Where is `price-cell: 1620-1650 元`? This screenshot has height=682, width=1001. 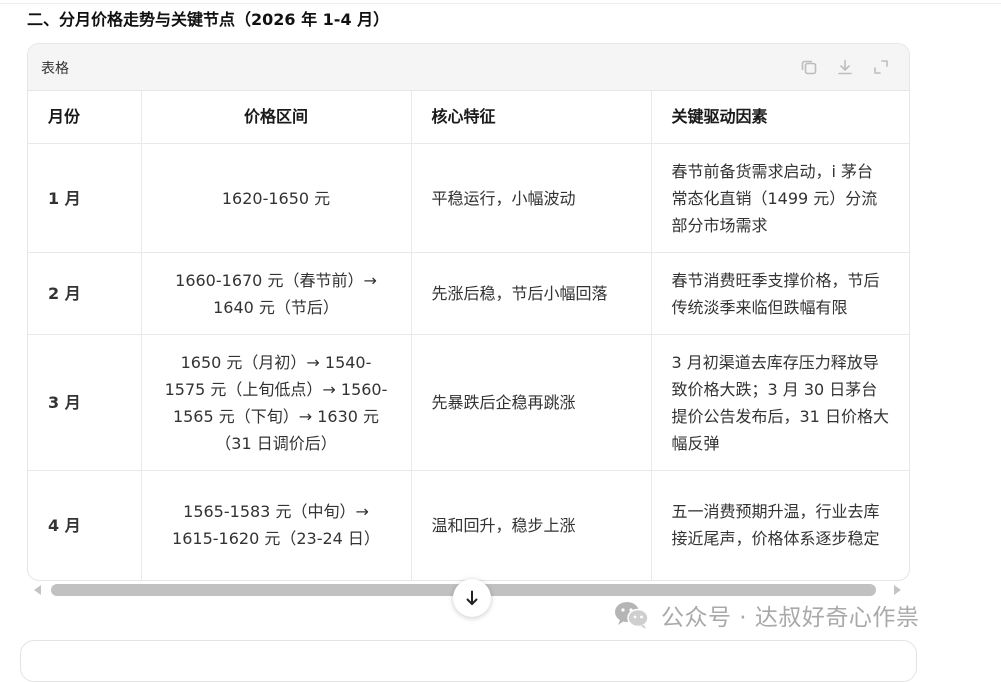
price-cell: 1620-1650 元 is located at coordinates (276, 198).